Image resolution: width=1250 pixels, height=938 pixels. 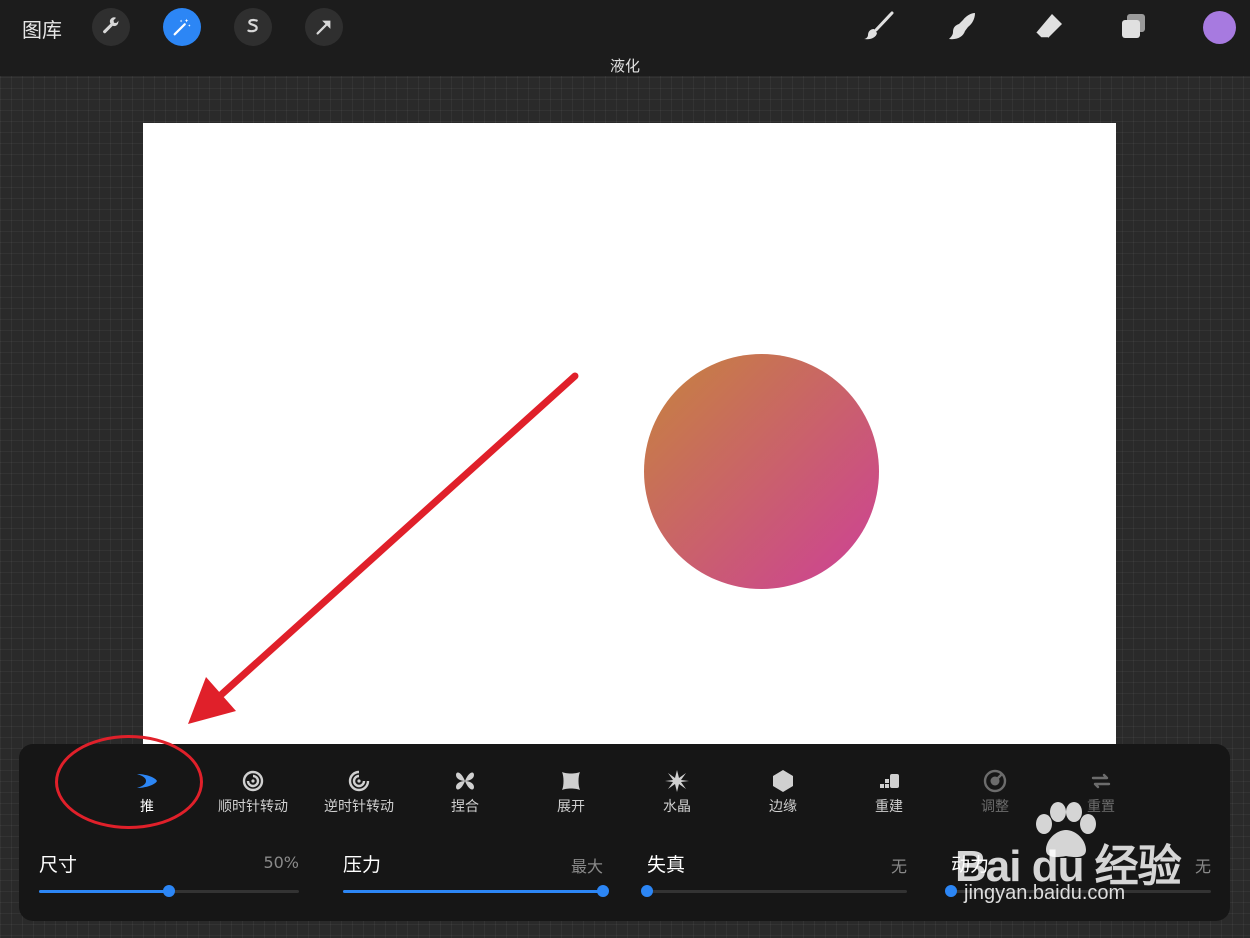 I want to click on mode-label: 逆时针转动, so click(x=359, y=807).